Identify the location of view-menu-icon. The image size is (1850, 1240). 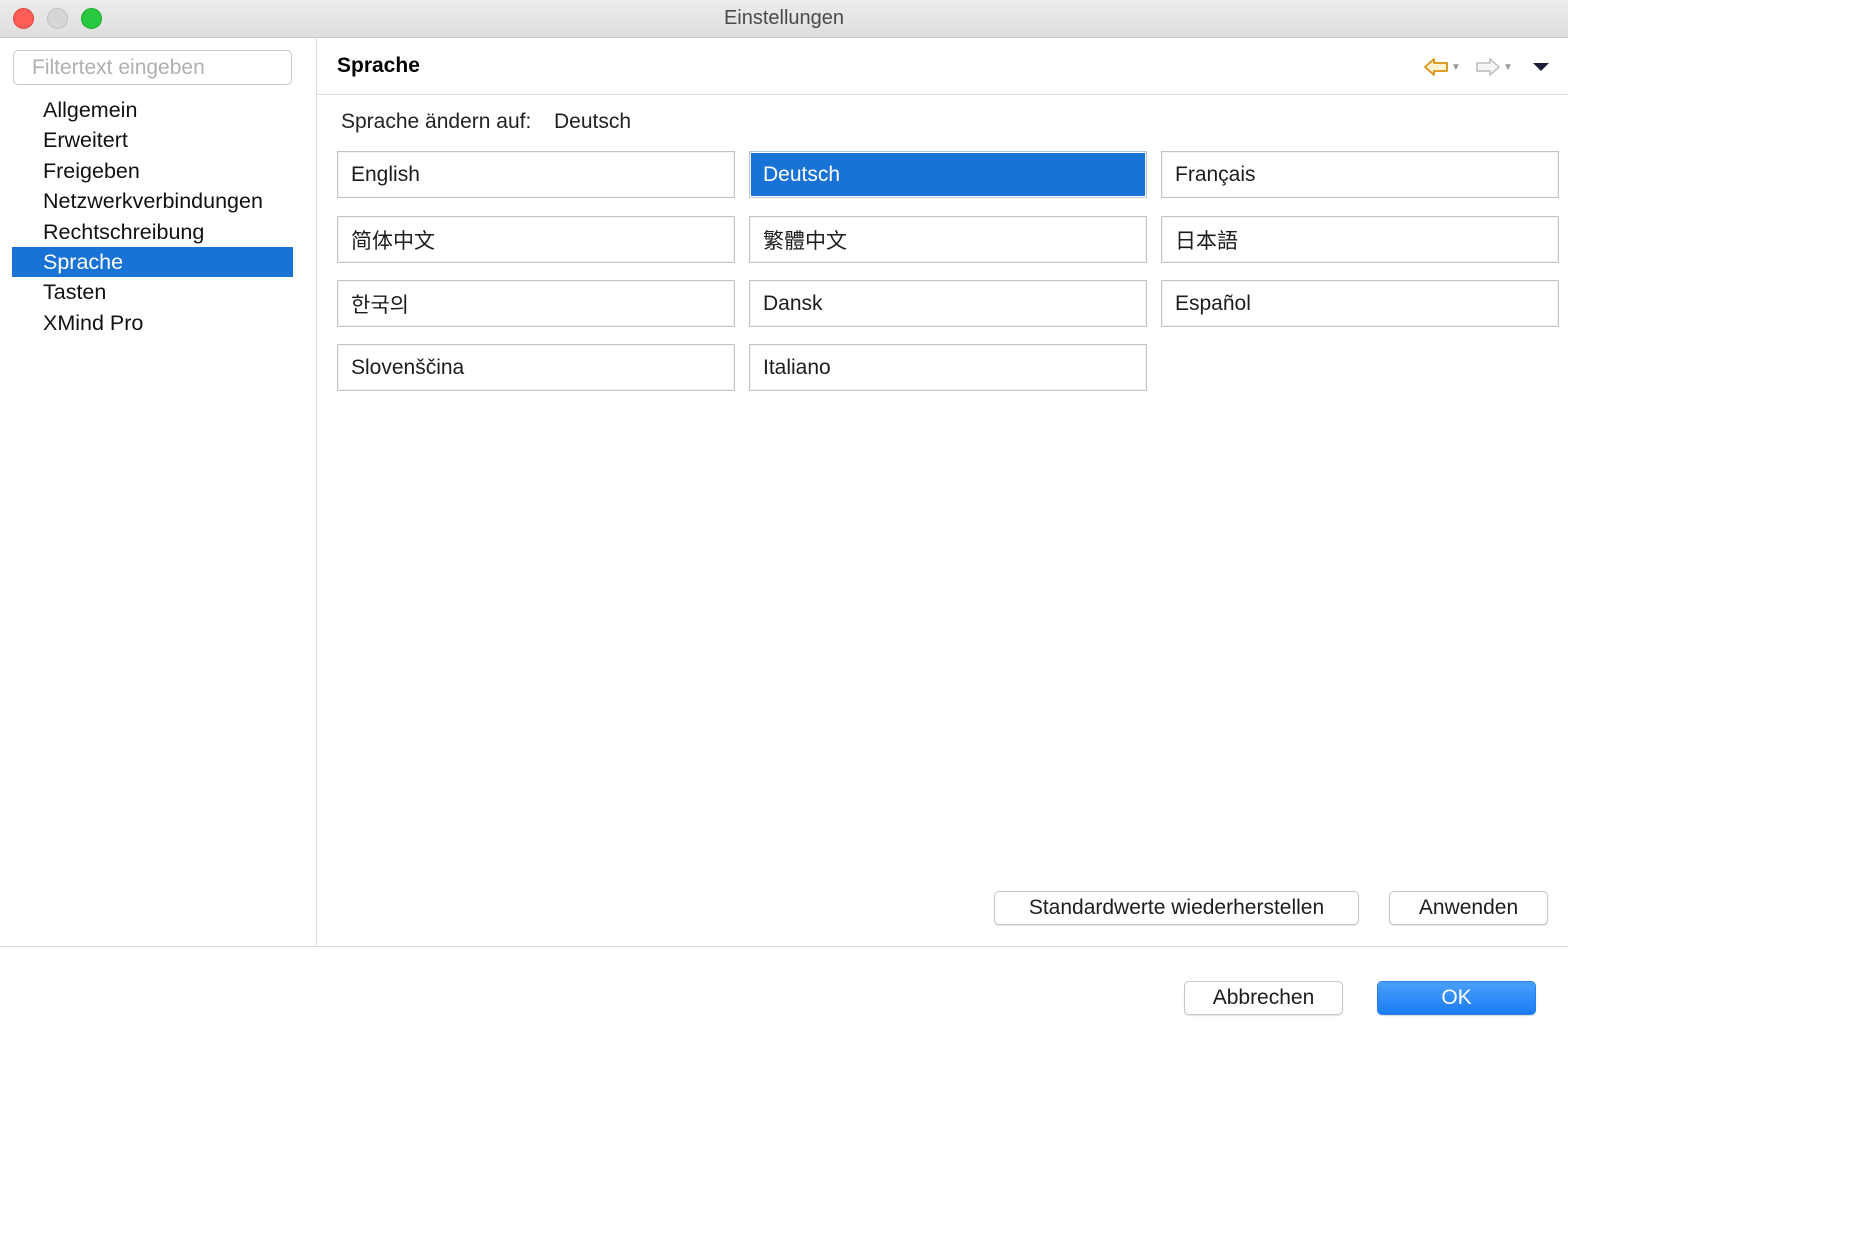
(1541, 67).